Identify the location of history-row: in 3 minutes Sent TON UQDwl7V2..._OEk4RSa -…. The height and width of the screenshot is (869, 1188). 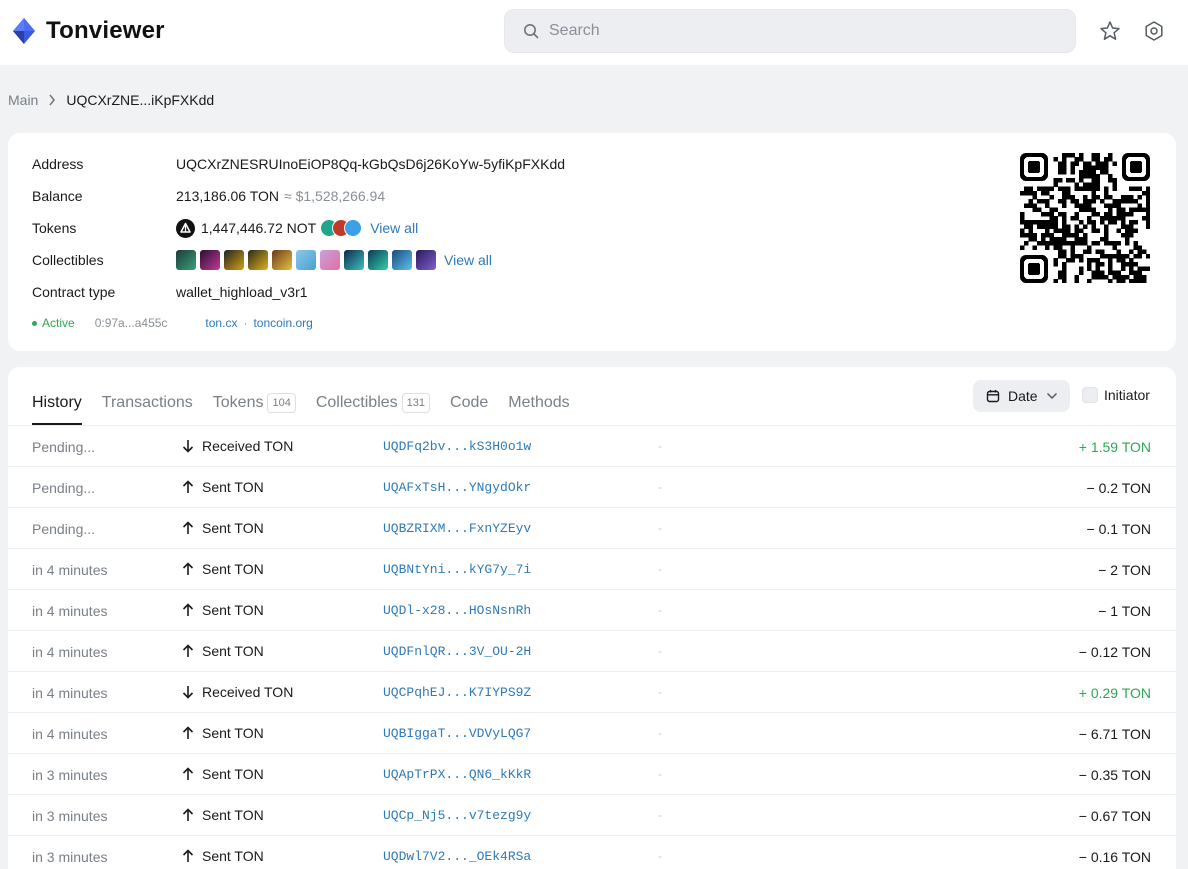
(592, 852).